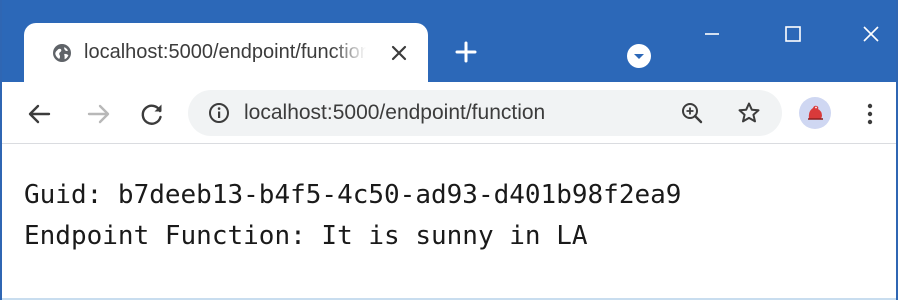 The height and width of the screenshot is (300, 898). I want to click on close-icon, so click(399, 53).